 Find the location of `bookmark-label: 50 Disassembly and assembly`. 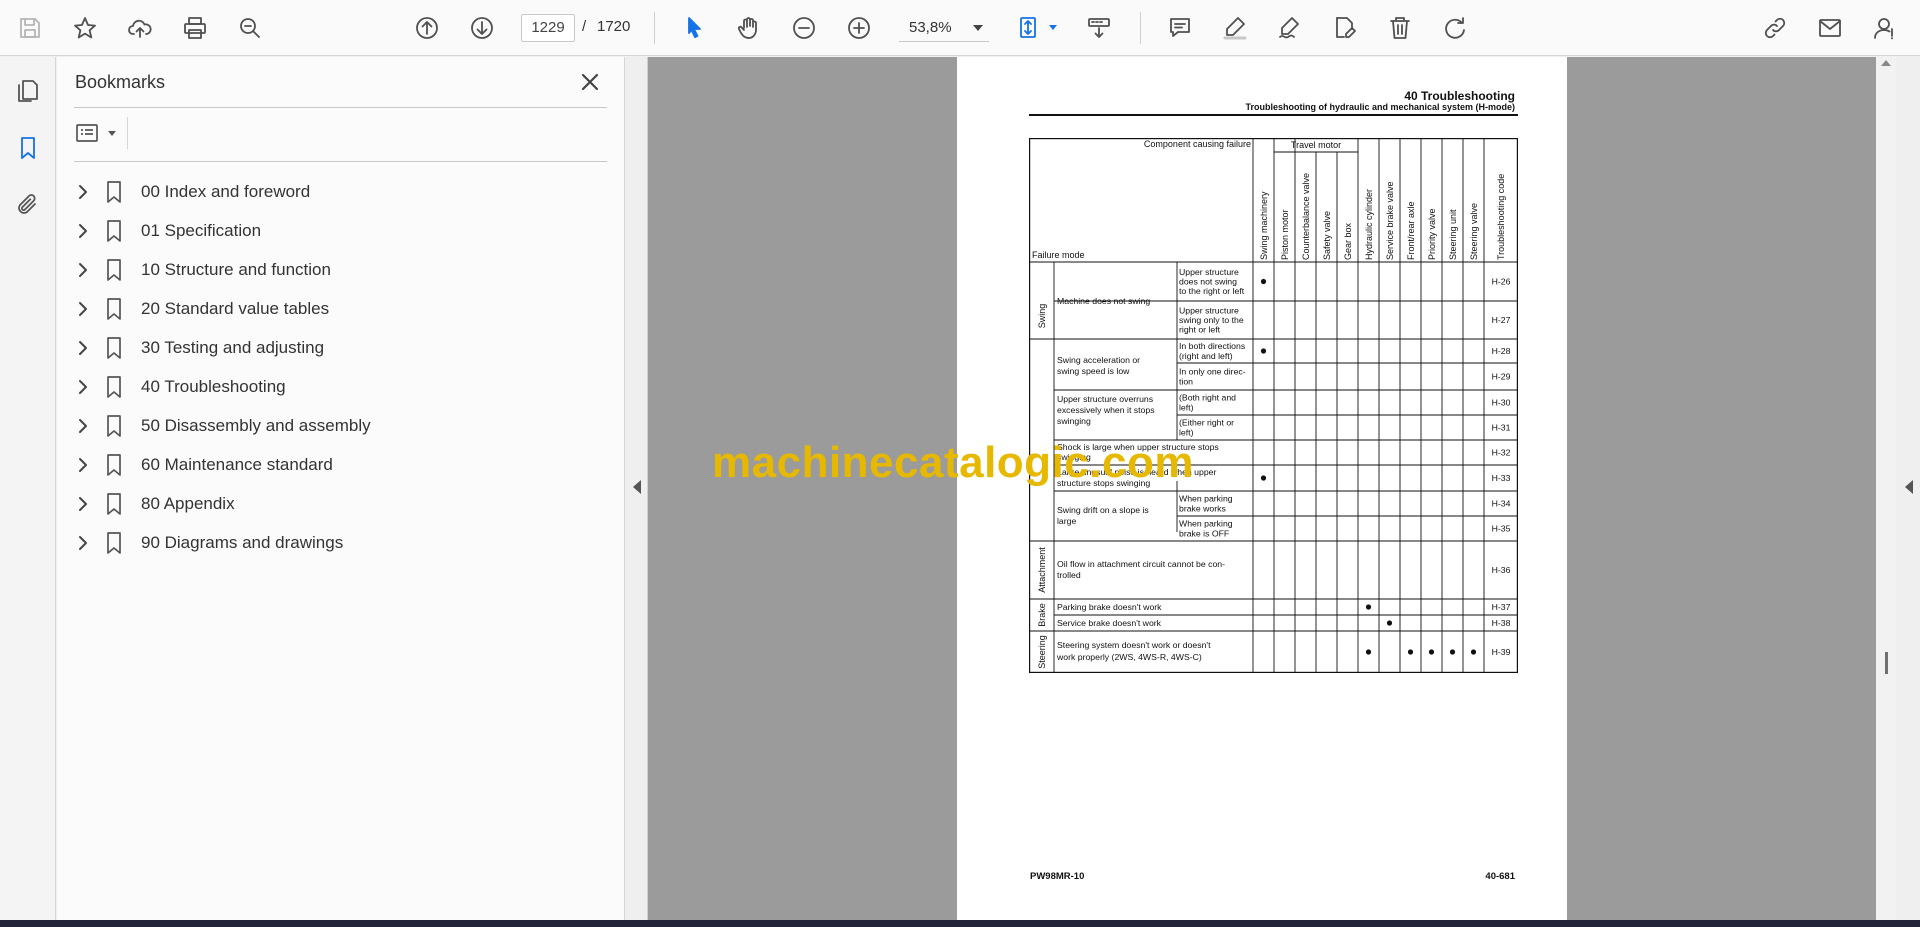

bookmark-label: 50 Disassembly and assembly is located at coordinates (256, 426).